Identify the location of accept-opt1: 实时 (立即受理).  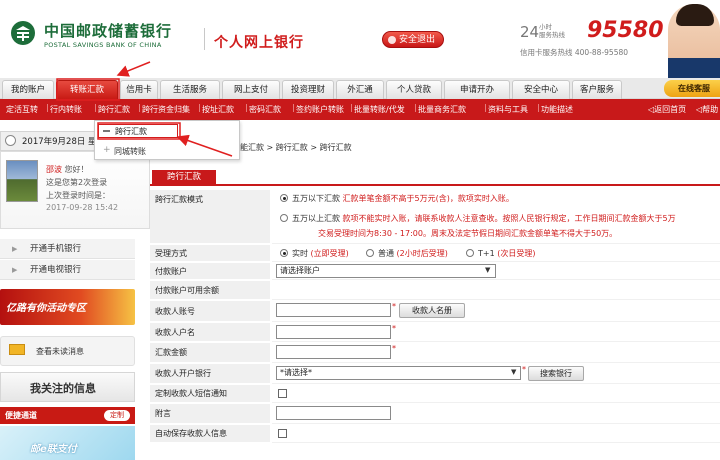
(320, 253).